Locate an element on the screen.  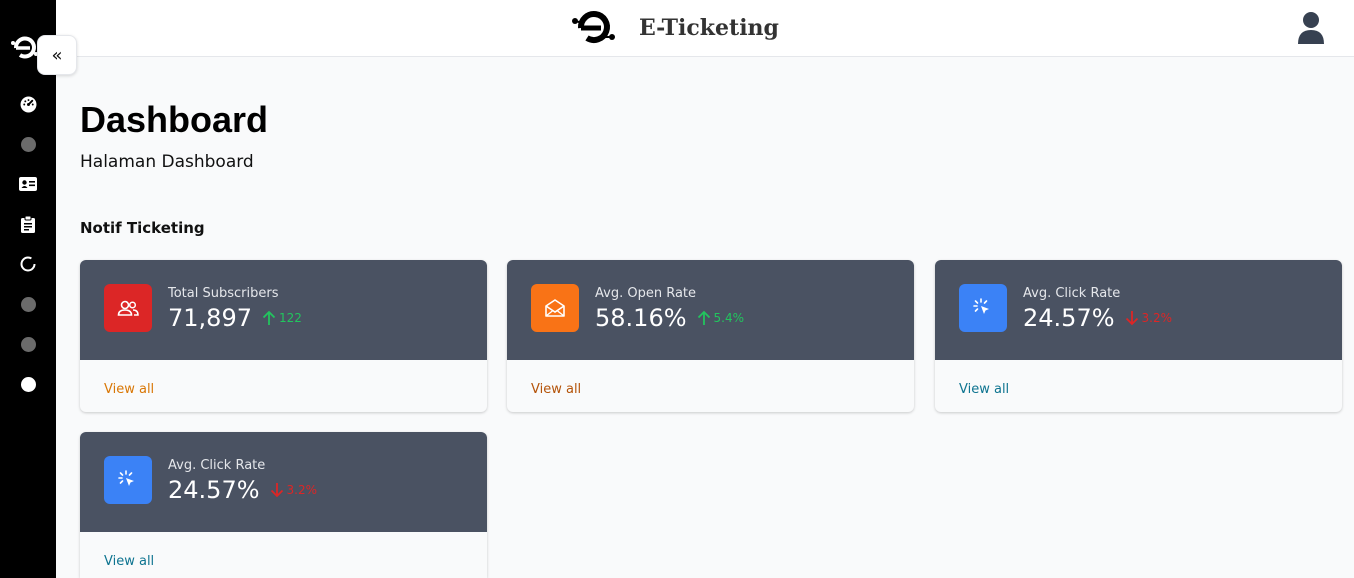
top-navbar: E-Ticketing is located at coordinates (705, 28).